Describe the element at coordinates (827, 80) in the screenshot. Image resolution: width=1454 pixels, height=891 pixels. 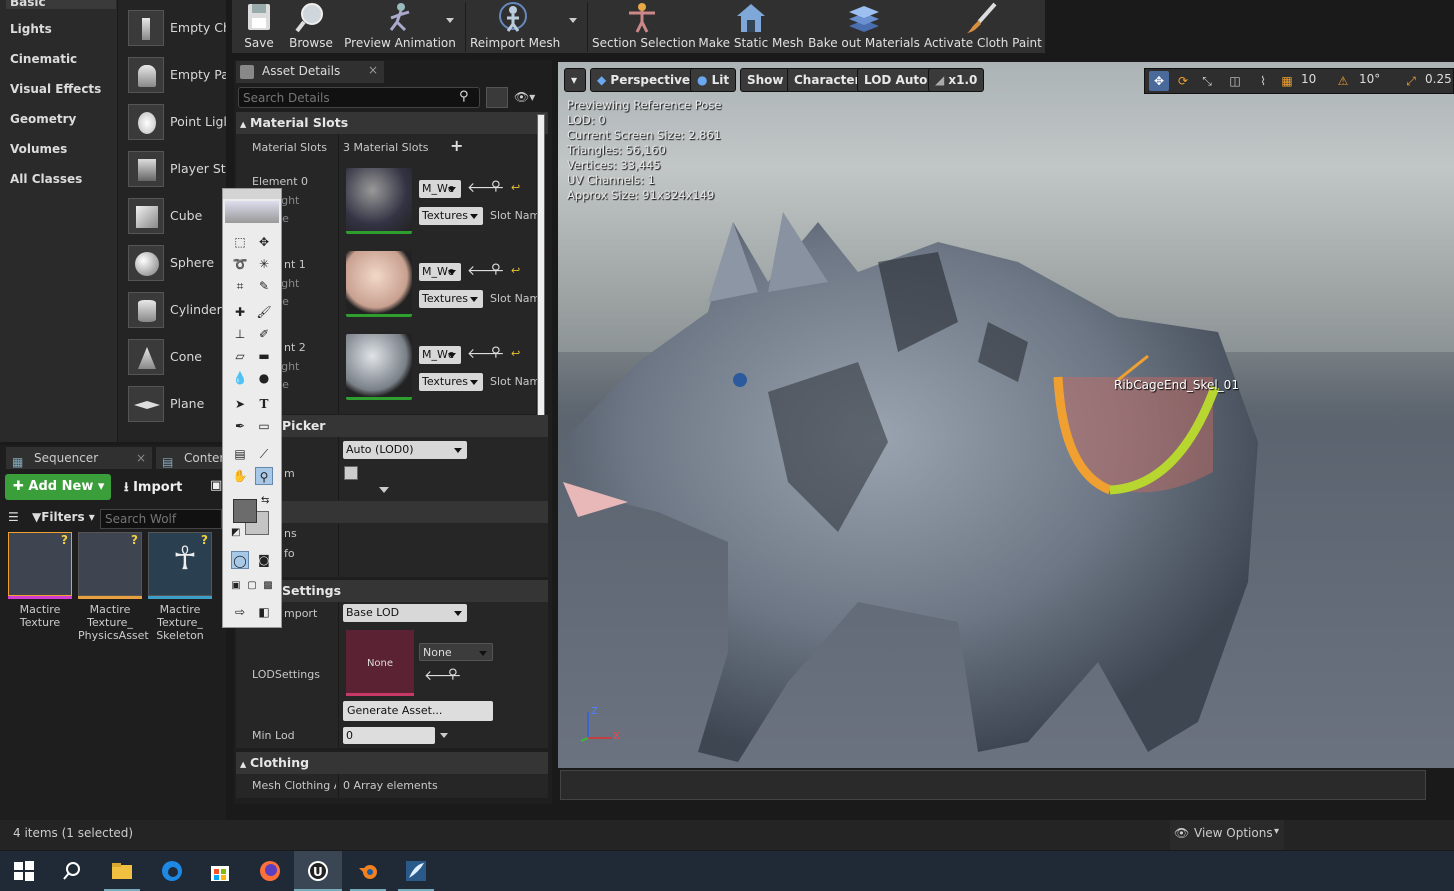
I see `character-button: Character` at that location.